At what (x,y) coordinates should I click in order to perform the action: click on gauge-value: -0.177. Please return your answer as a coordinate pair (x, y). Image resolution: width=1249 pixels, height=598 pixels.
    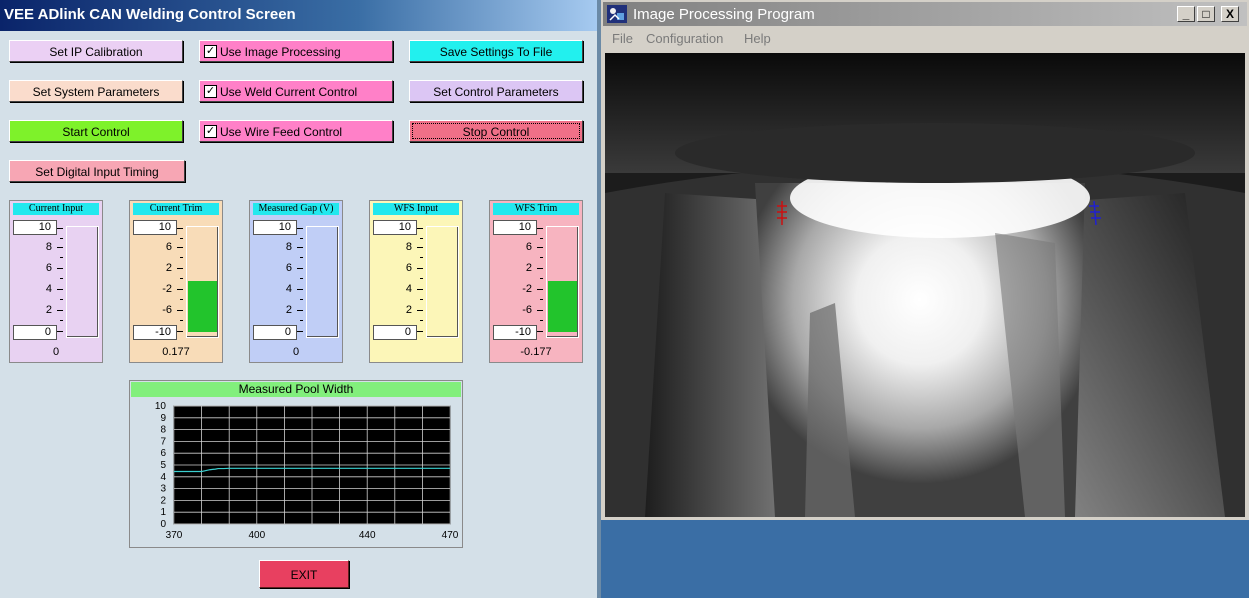
    Looking at the image, I should click on (536, 352).